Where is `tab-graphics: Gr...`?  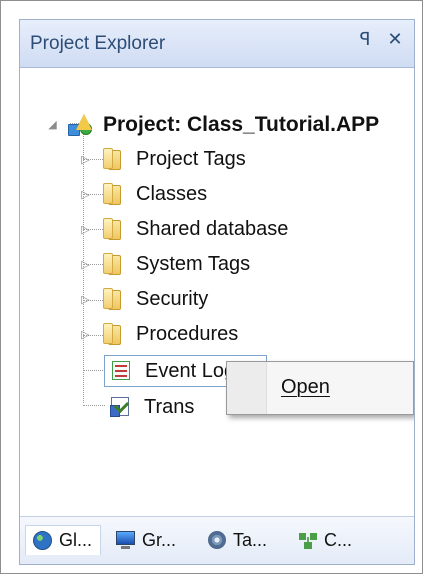
tab-graphics: Gr... is located at coordinates (145, 540).